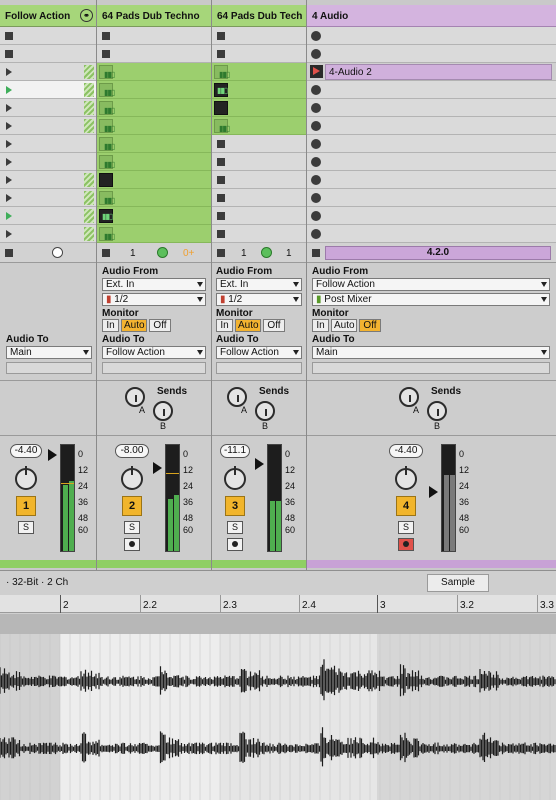 The width and height of the screenshot is (556, 800). I want to click on audio-from-dropdown: Follow Action, so click(431, 284).